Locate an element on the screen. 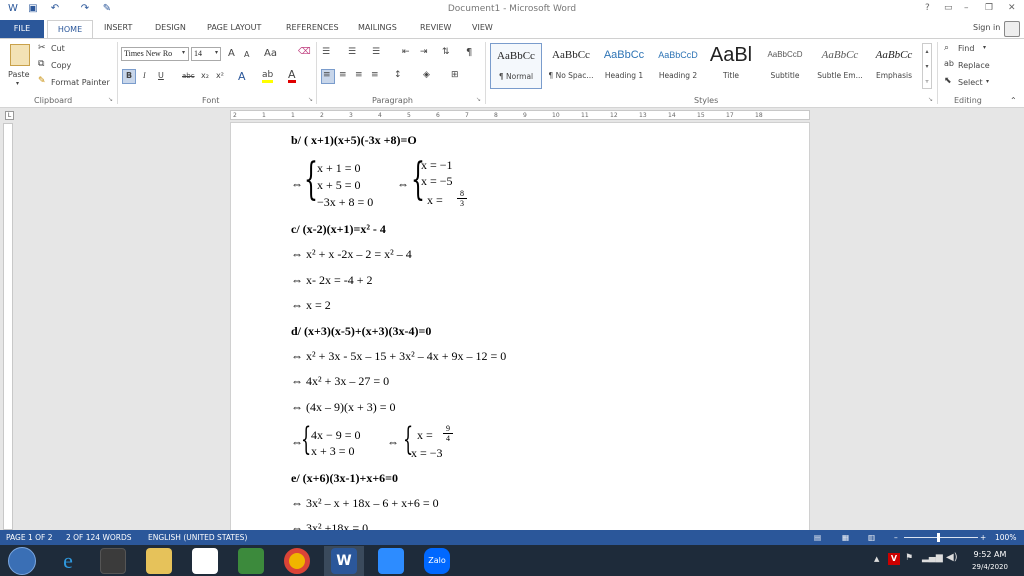 This screenshot has height=576, width=1024. tab-selector: L is located at coordinates (9, 115).